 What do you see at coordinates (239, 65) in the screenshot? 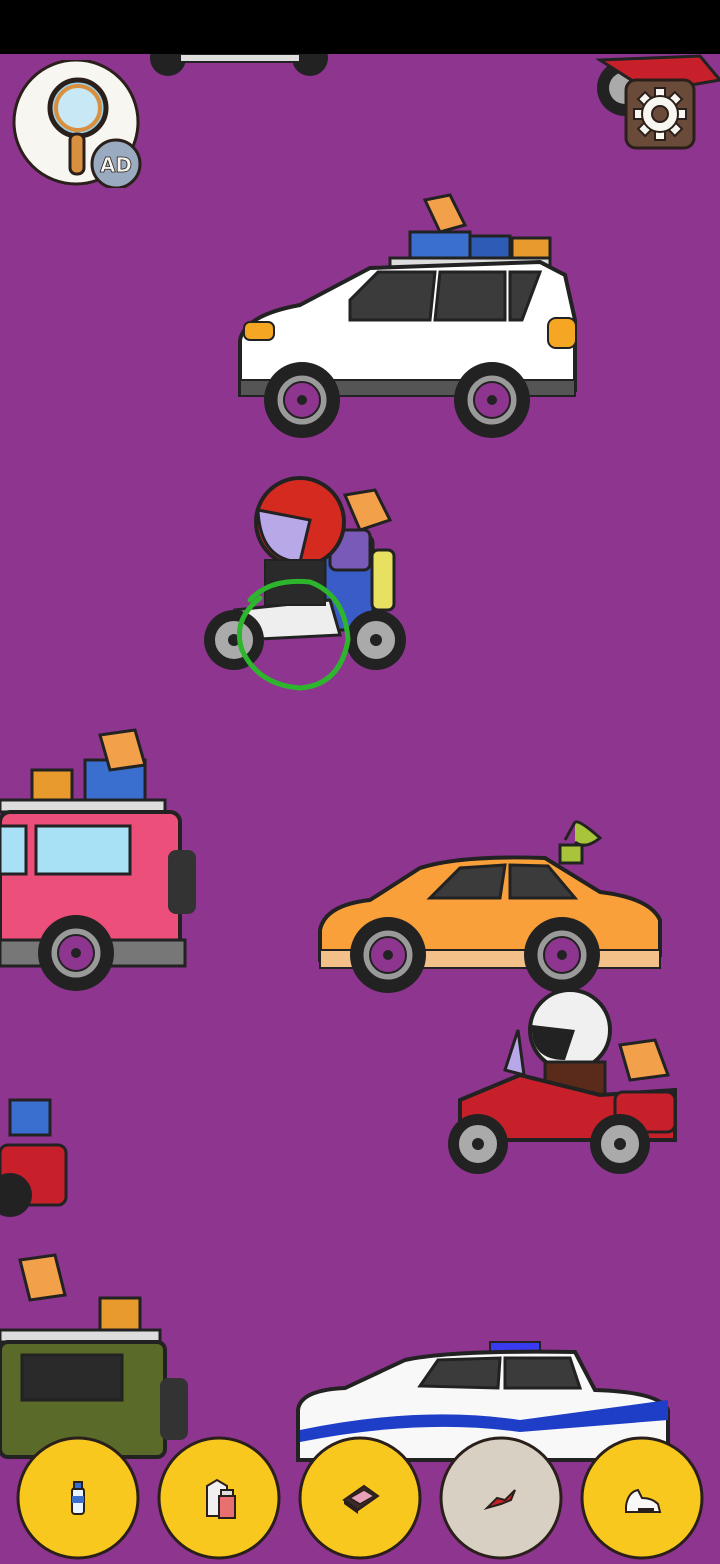
I see `motorcycle-top-partial` at bounding box center [239, 65].